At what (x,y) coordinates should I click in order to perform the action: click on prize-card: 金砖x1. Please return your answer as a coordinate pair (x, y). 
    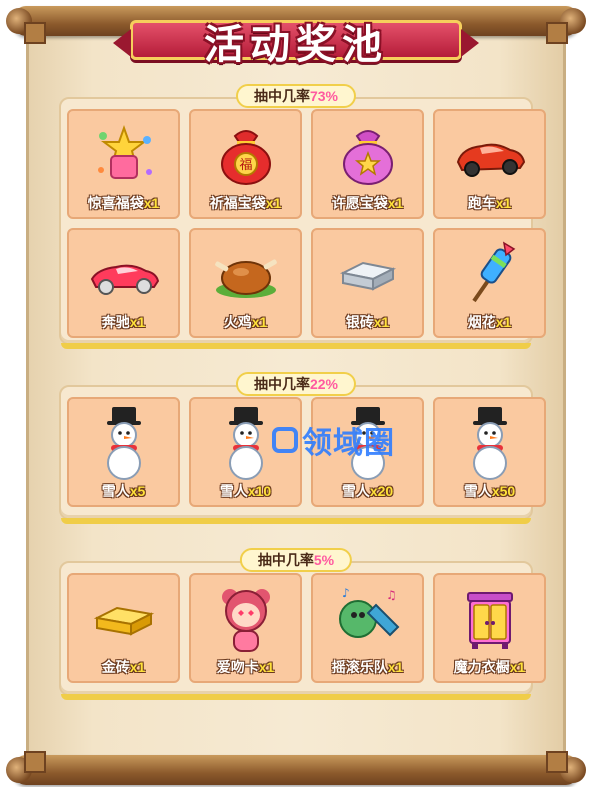
    Looking at the image, I should click on (123, 628).